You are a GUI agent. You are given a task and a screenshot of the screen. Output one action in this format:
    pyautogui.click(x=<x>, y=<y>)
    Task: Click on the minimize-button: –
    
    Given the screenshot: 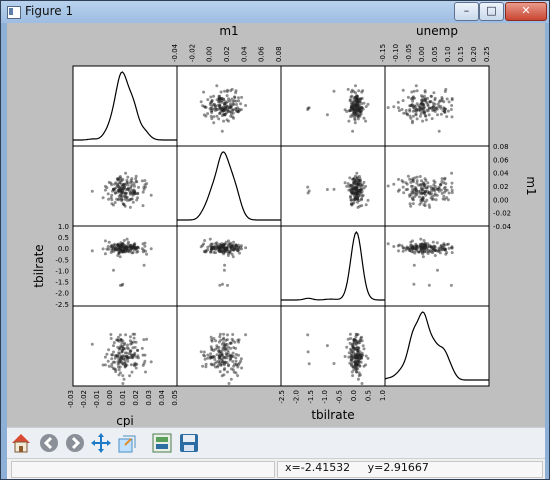 What is the action you would take?
    pyautogui.click(x=466, y=11)
    